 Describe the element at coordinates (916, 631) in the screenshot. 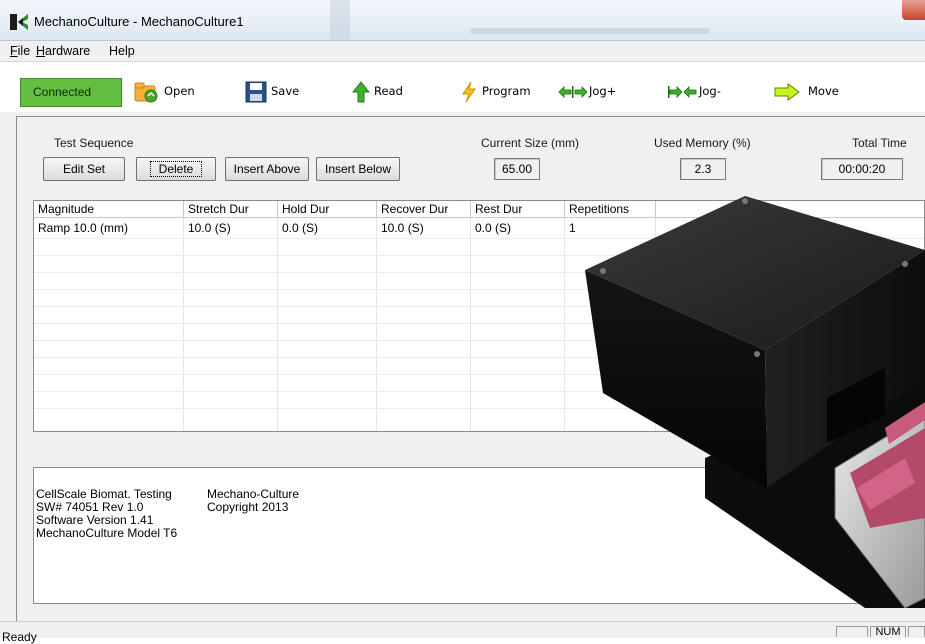

I see `status-panel-scrl` at that location.